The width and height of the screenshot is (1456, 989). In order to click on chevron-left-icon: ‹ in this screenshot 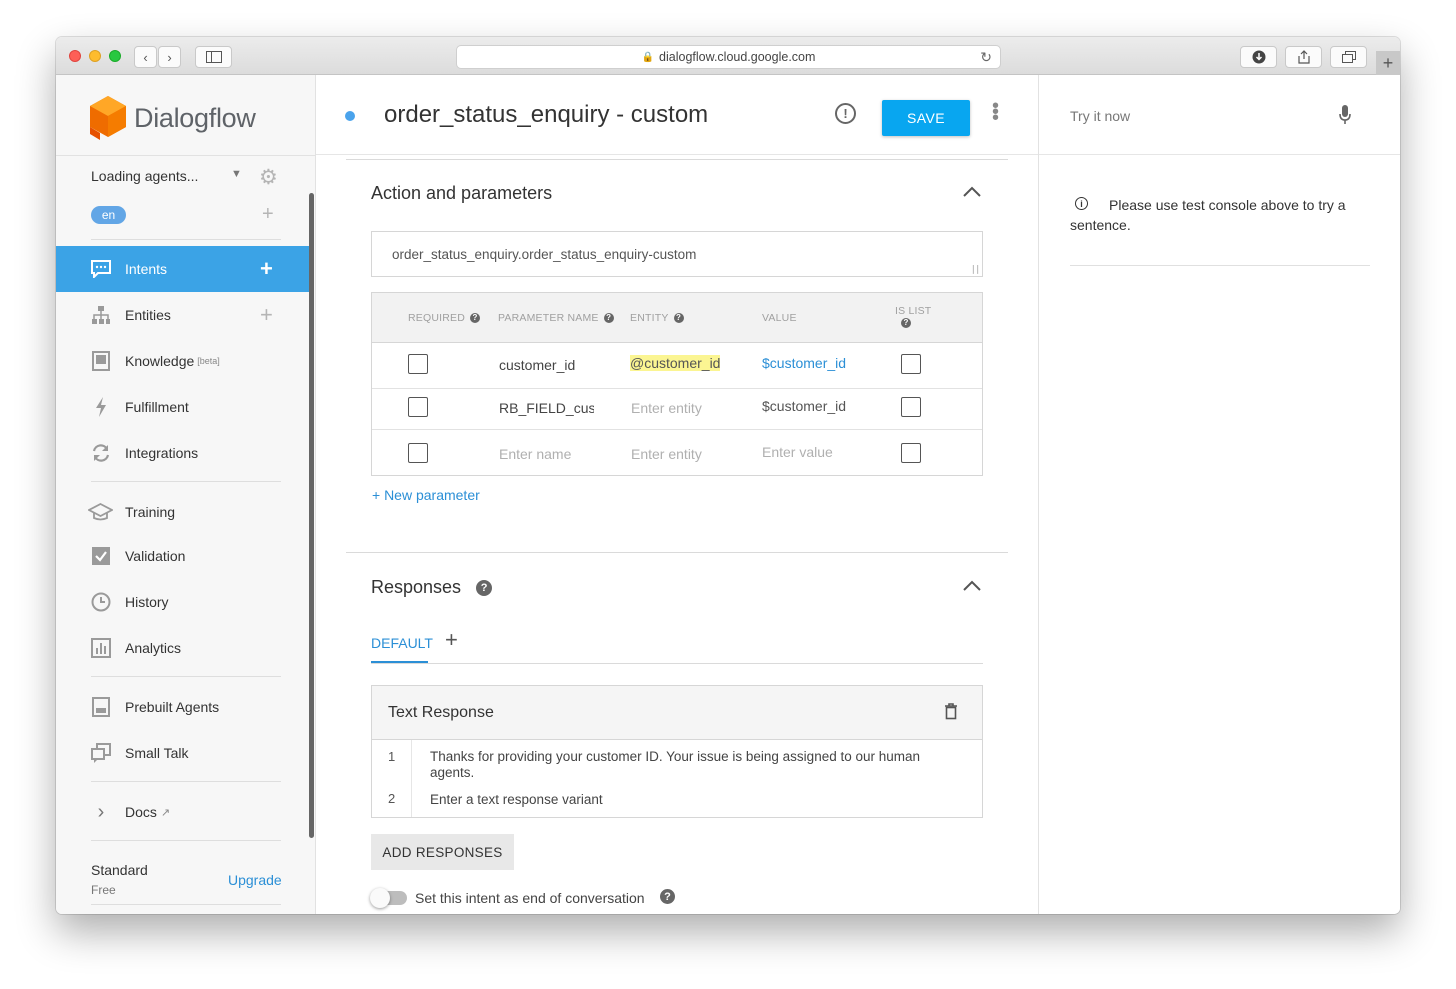, I will do `click(145, 57)`.